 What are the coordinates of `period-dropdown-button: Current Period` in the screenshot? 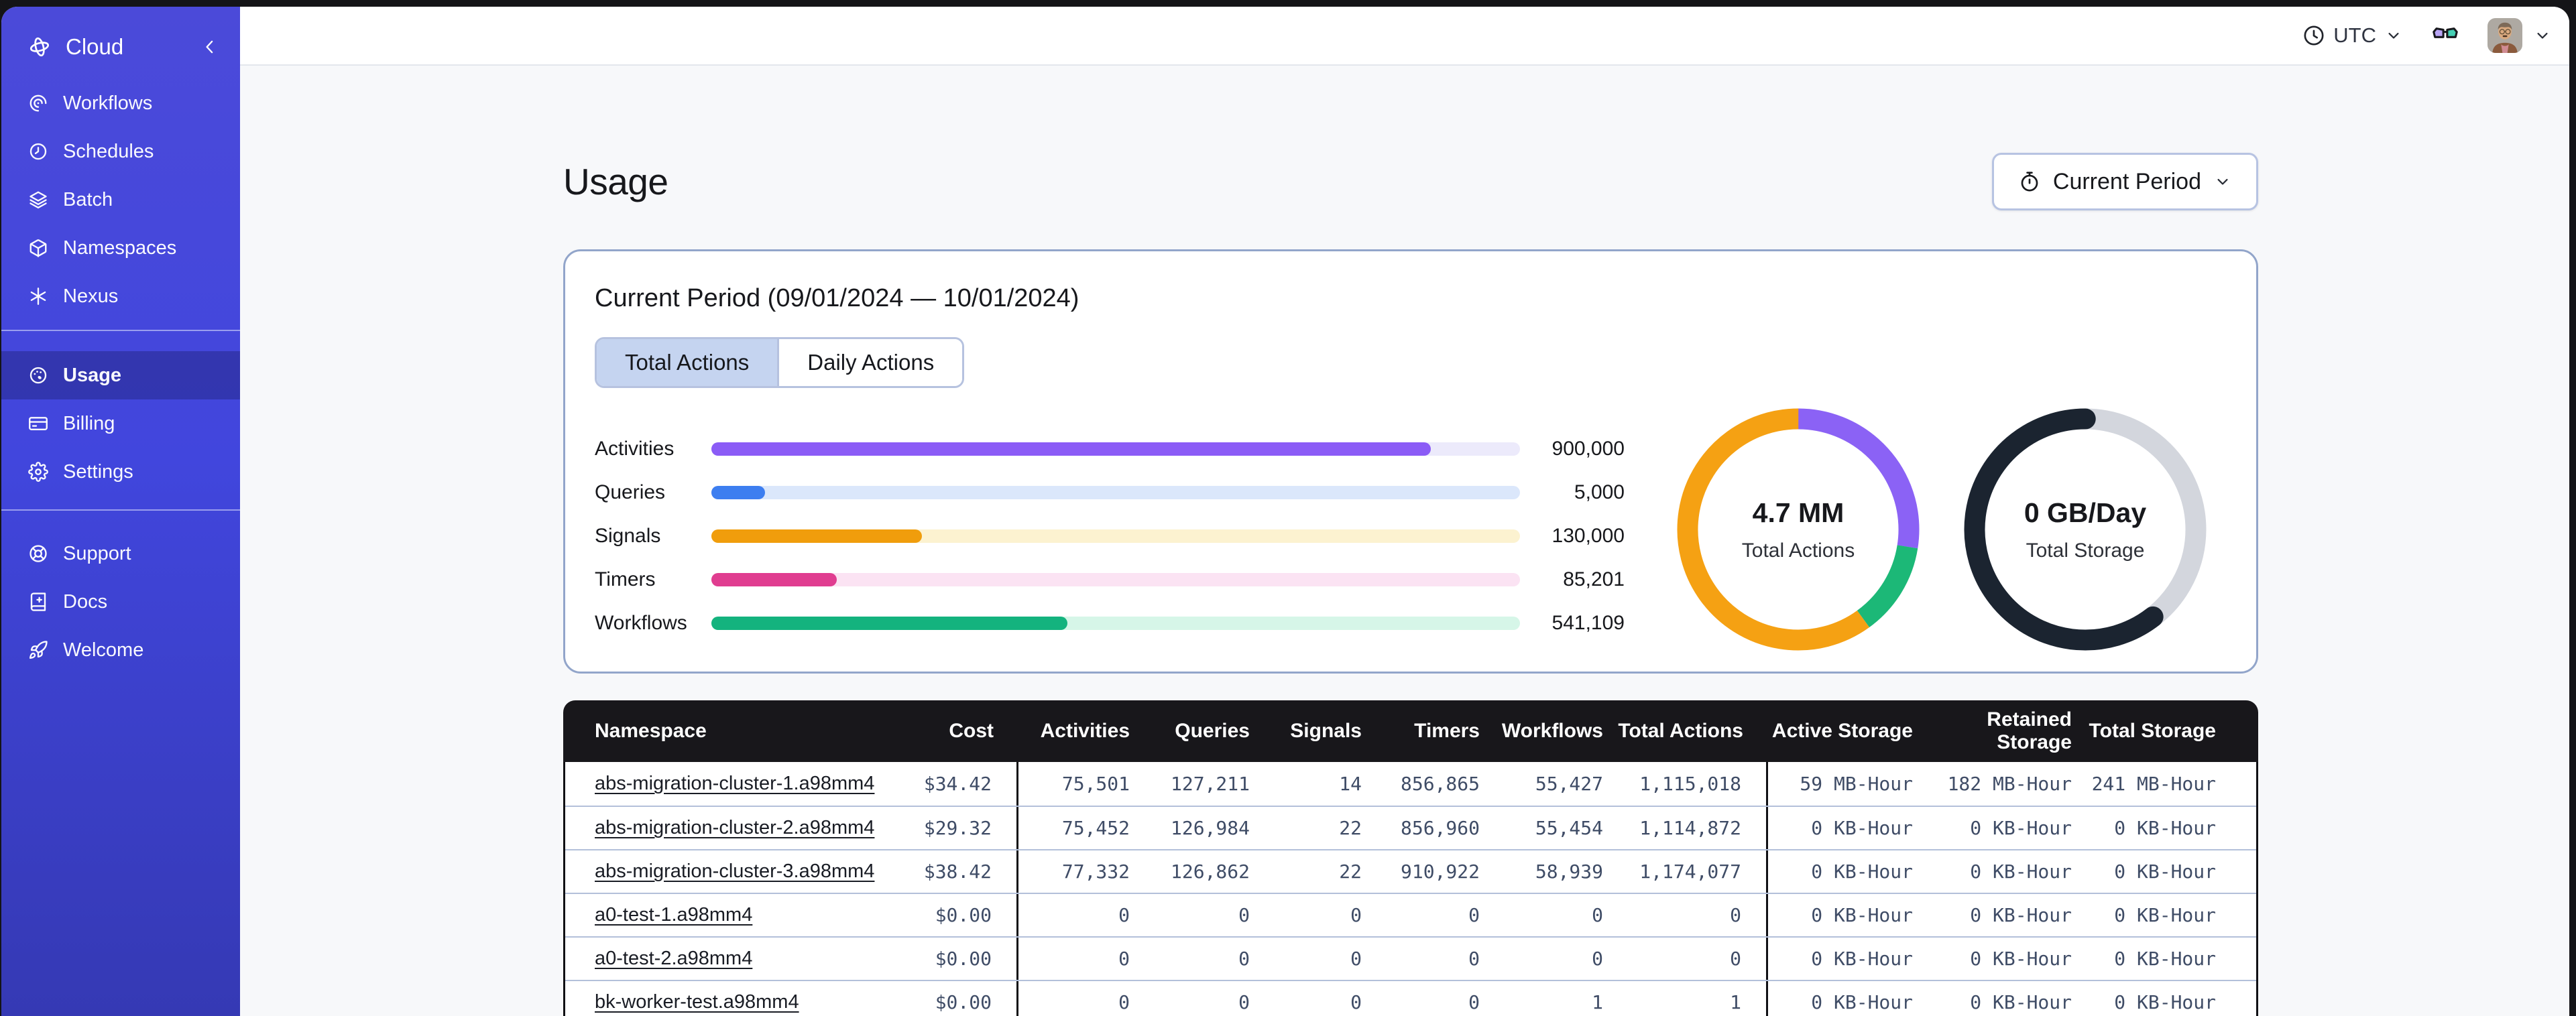 It's located at (2124, 181).